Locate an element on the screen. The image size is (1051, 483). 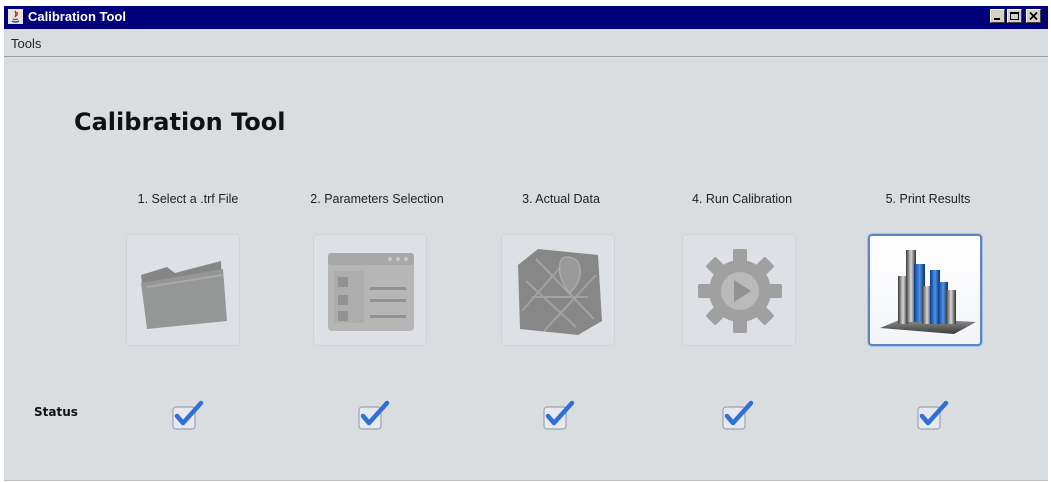
select-file-button is located at coordinates (183, 290).